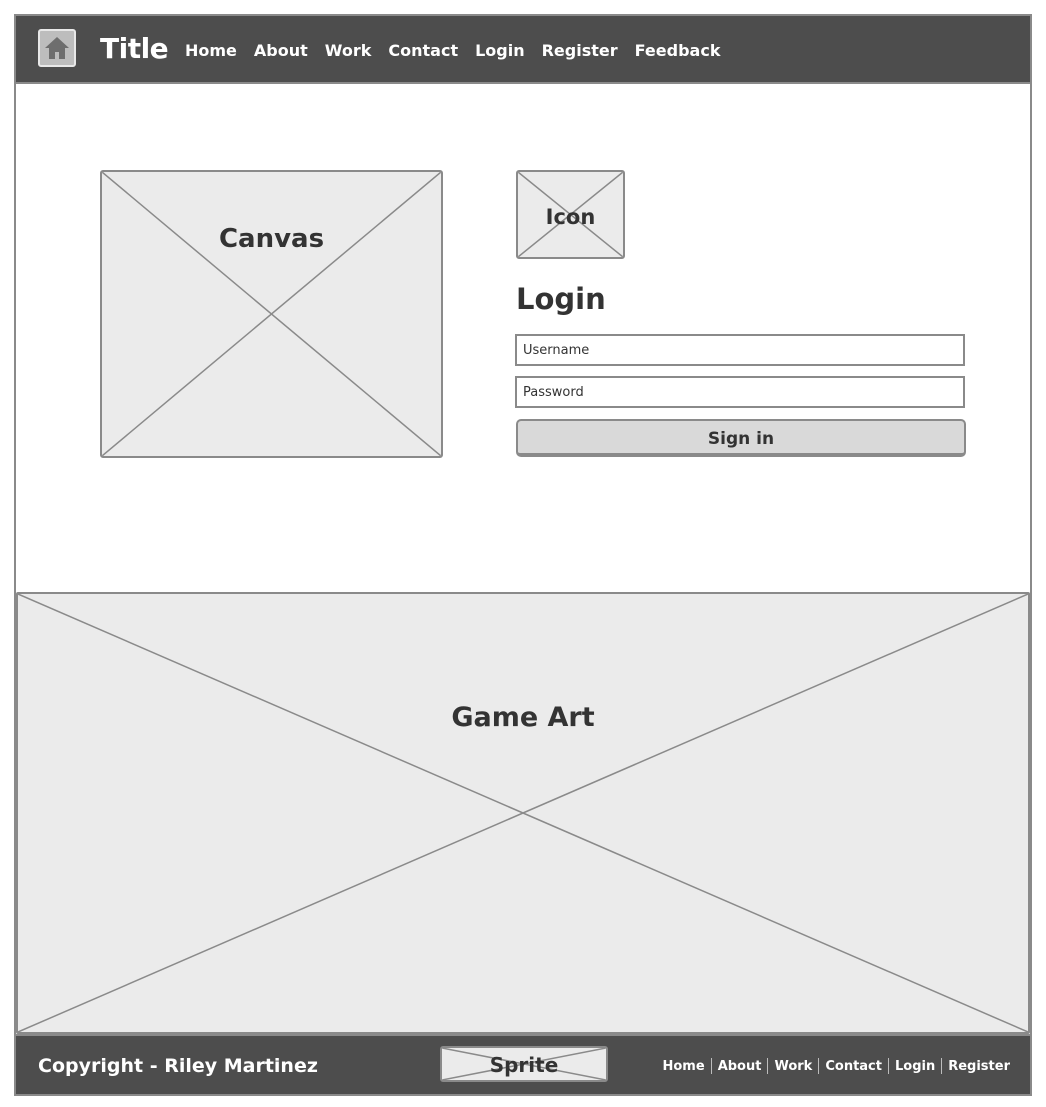 This screenshot has height=1107, width=1046. I want to click on icon-placeholder: Icon, so click(570, 214).